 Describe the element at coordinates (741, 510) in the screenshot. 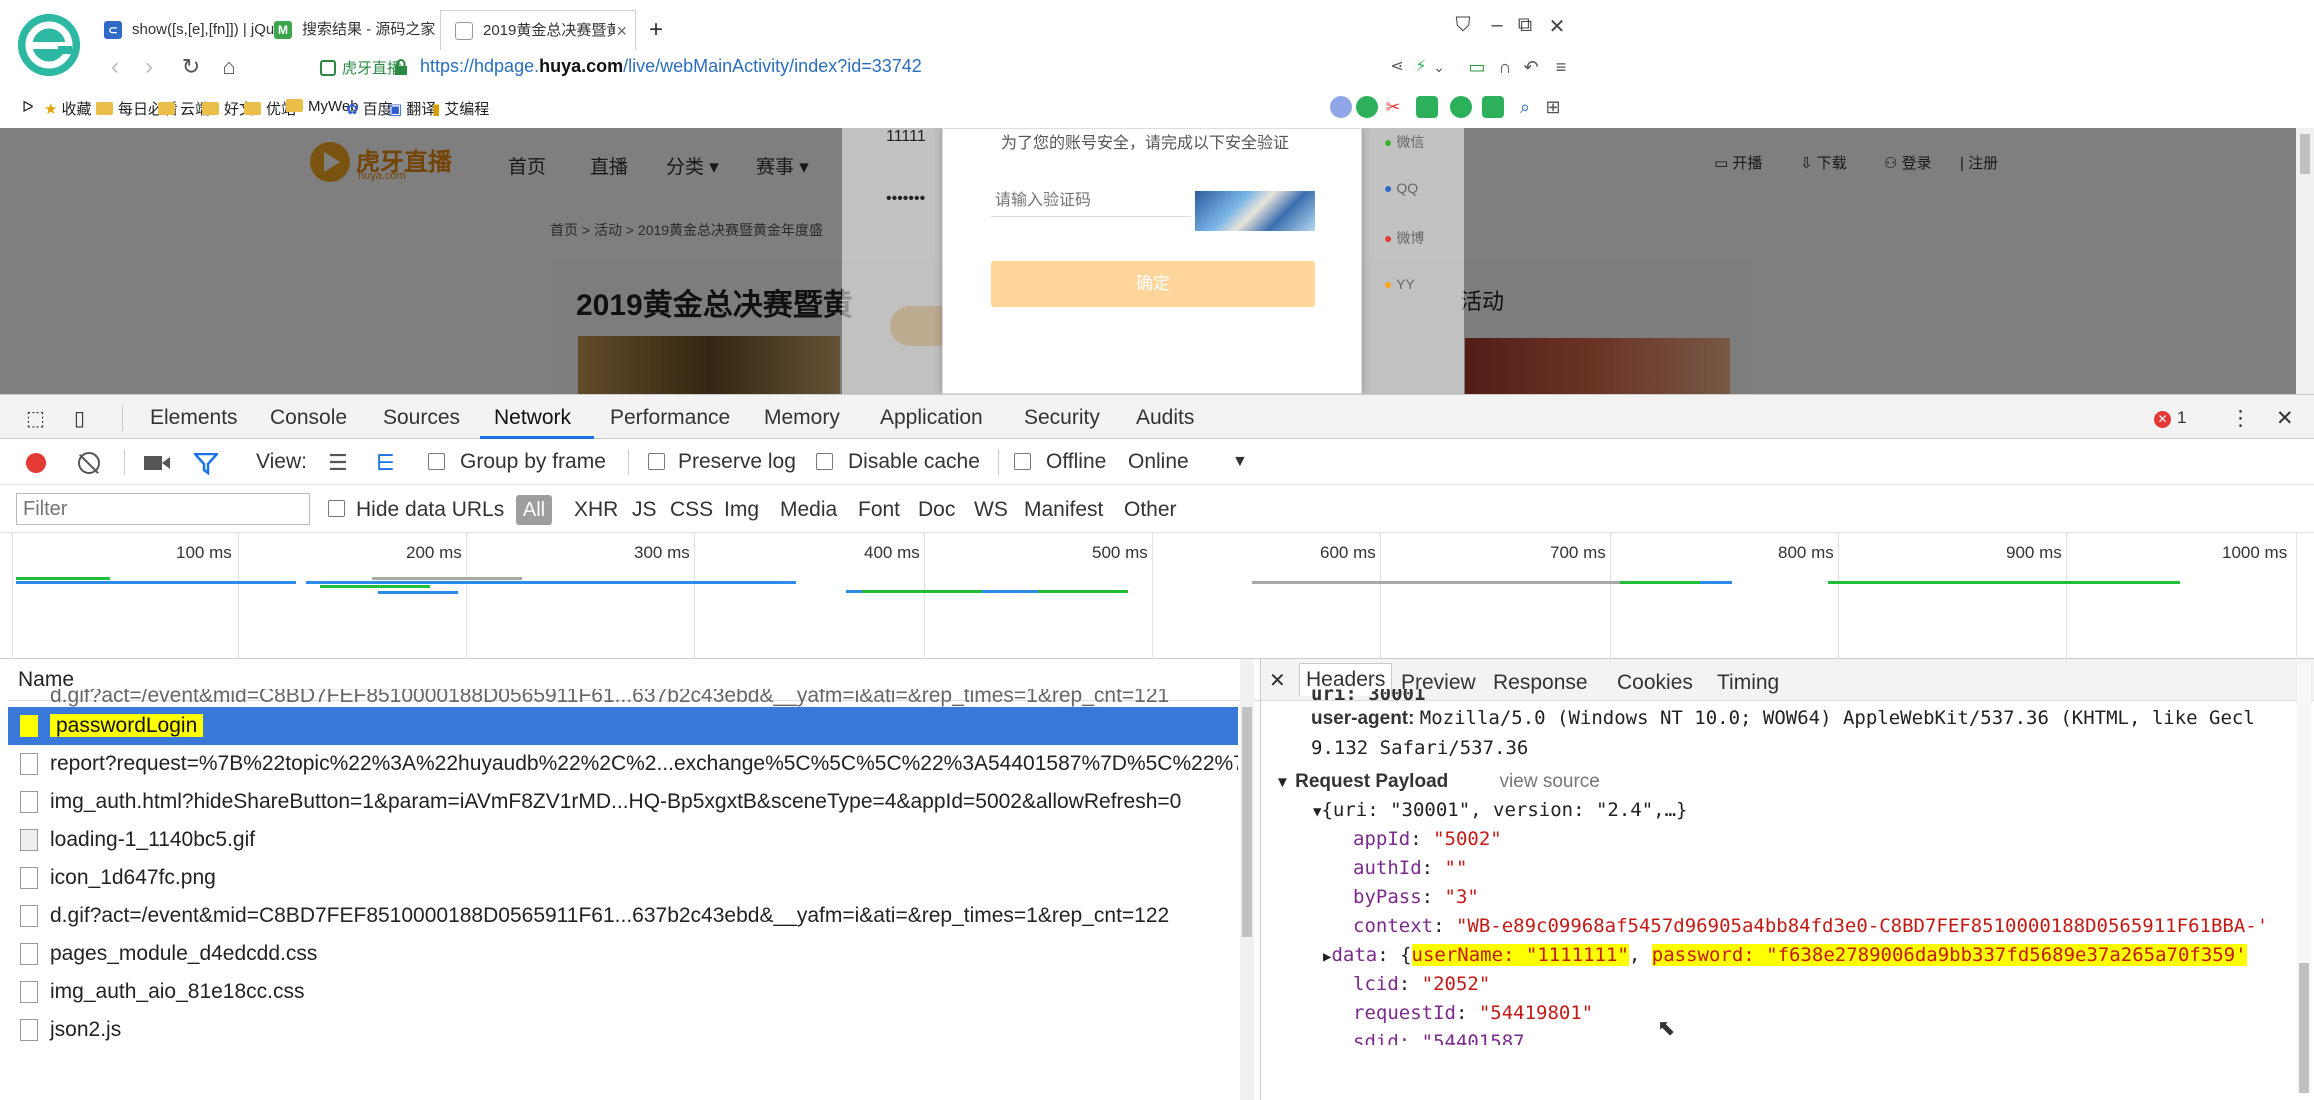

I see `type-filter-img: Img` at that location.